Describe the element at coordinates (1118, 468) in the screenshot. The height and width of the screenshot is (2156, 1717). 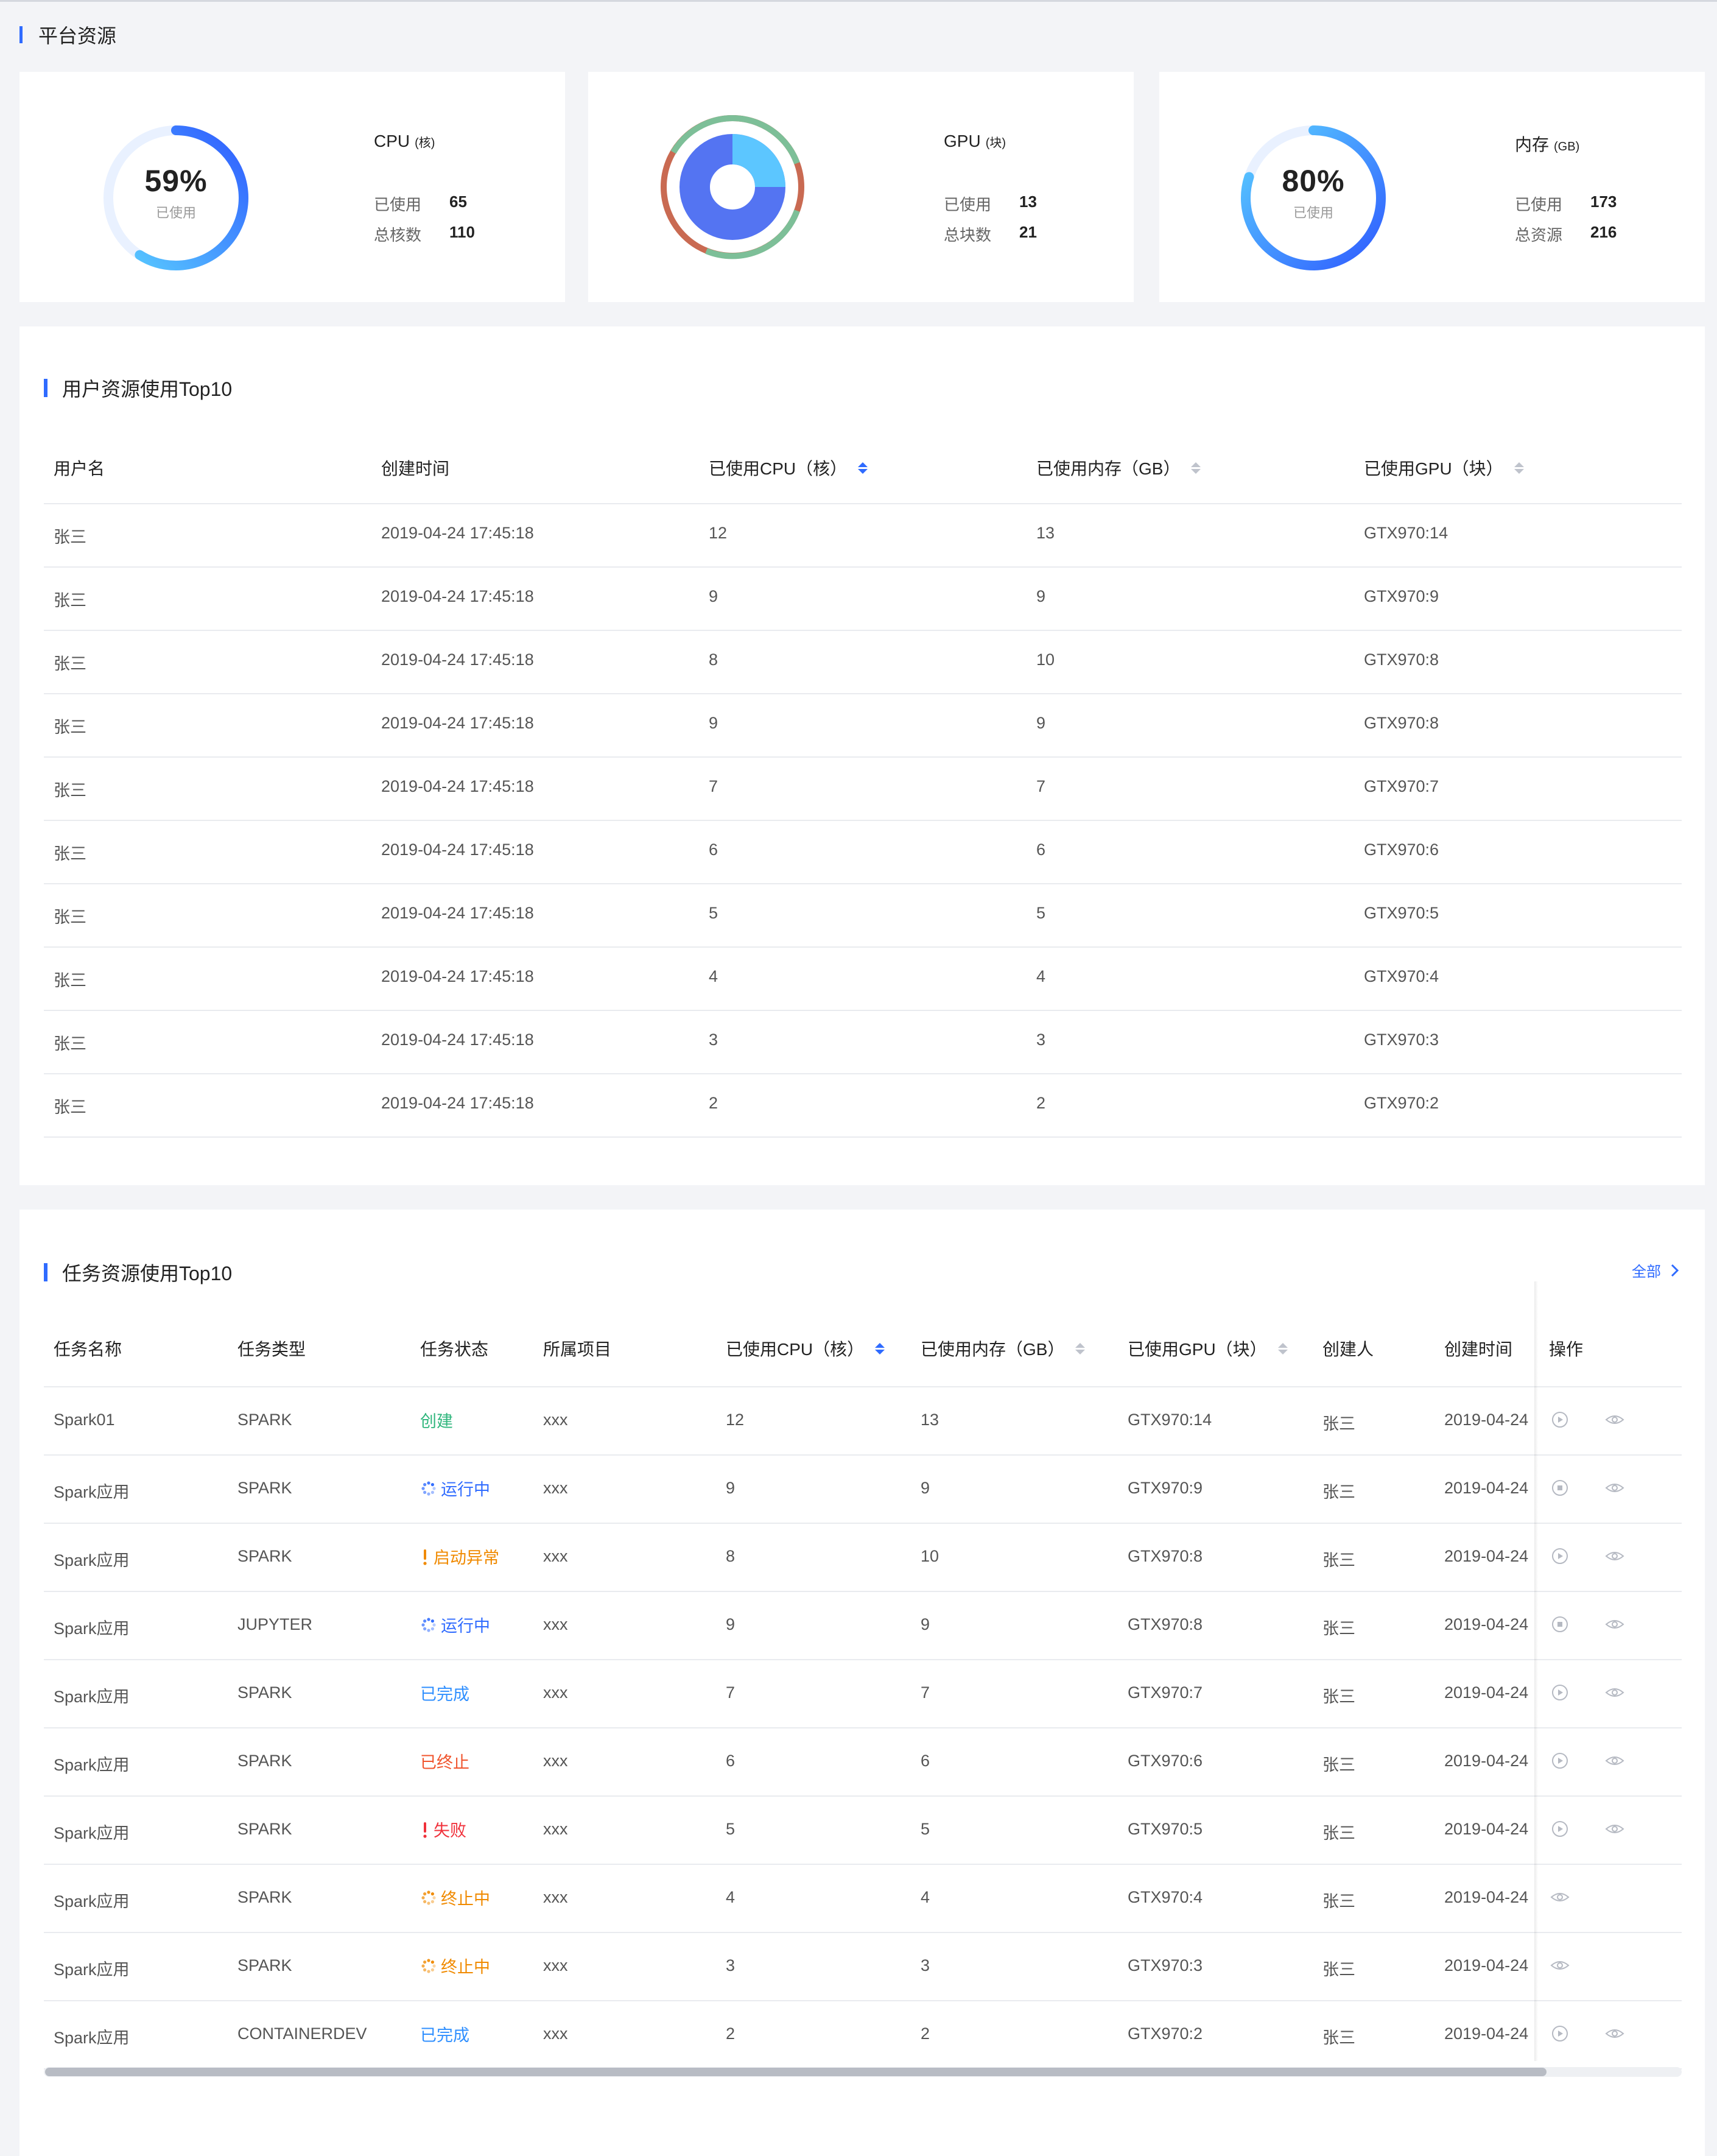
I see `user-col-header: 已使用内存（GB）` at that location.